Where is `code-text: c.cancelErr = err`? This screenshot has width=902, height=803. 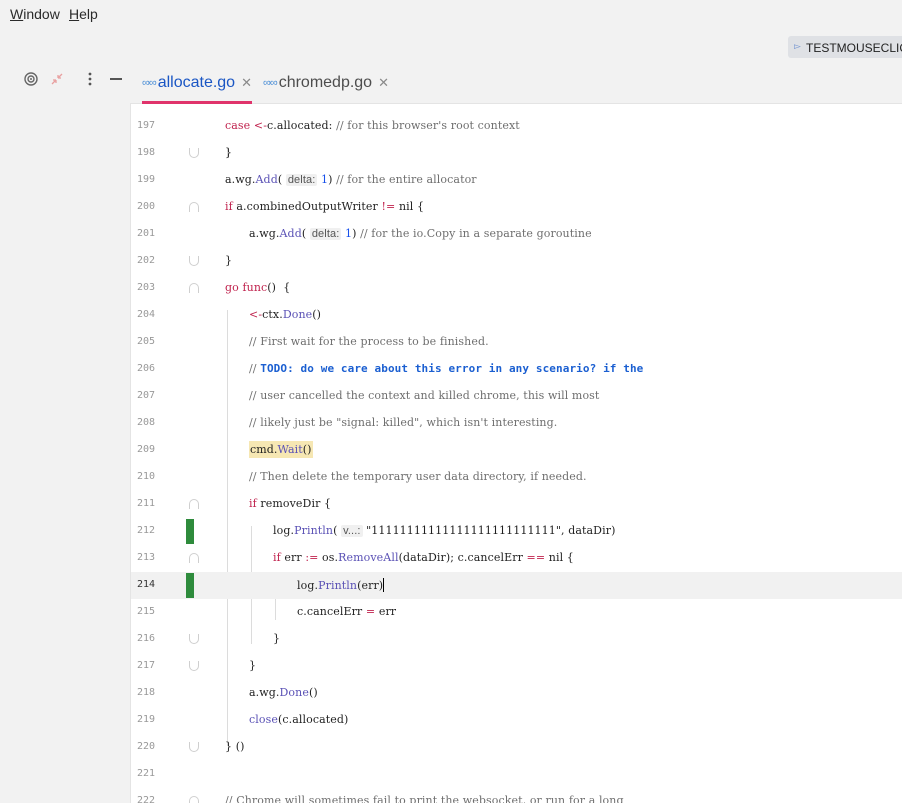 code-text: c.cancelErr = err is located at coordinates (347, 611).